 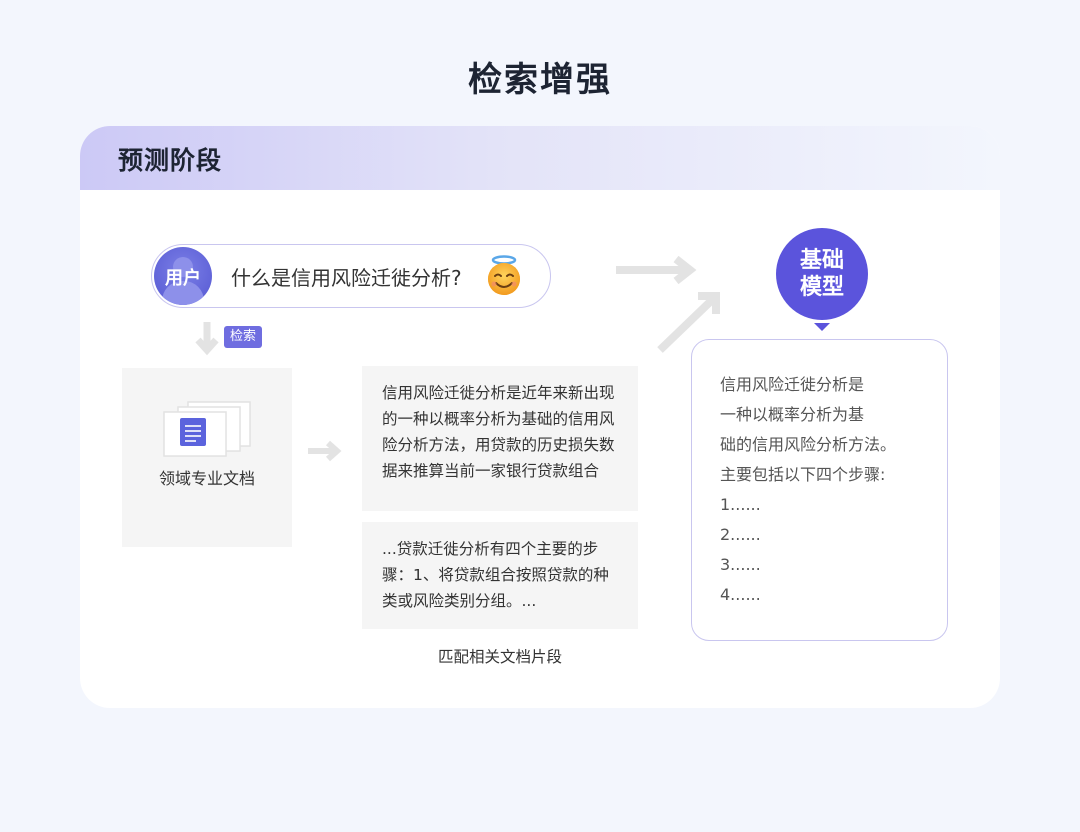 I want to click on search-badge: 检索, so click(x=243, y=337).